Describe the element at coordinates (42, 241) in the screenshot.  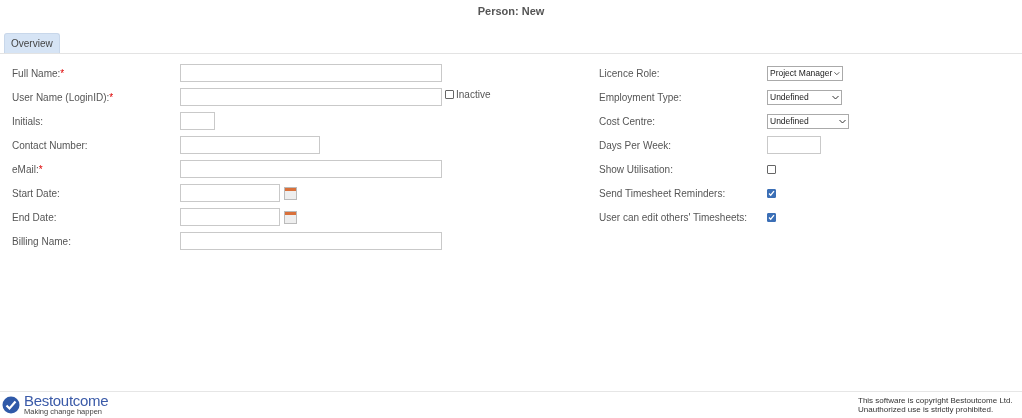
I see `field-label: Billing Name:` at that location.